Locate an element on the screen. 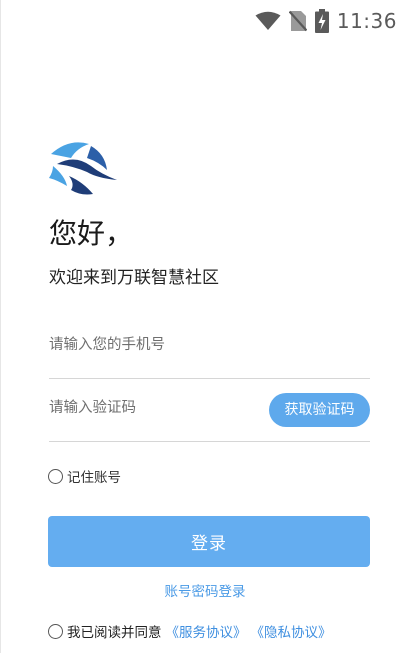  agreement-radio is located at coordinates (55, 631).